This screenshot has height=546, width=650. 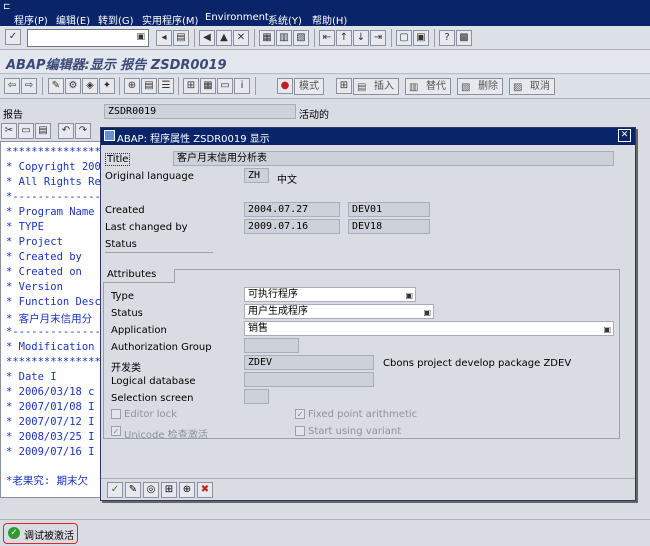 I want to click on created-label: Created, so click(x=125, y=210).